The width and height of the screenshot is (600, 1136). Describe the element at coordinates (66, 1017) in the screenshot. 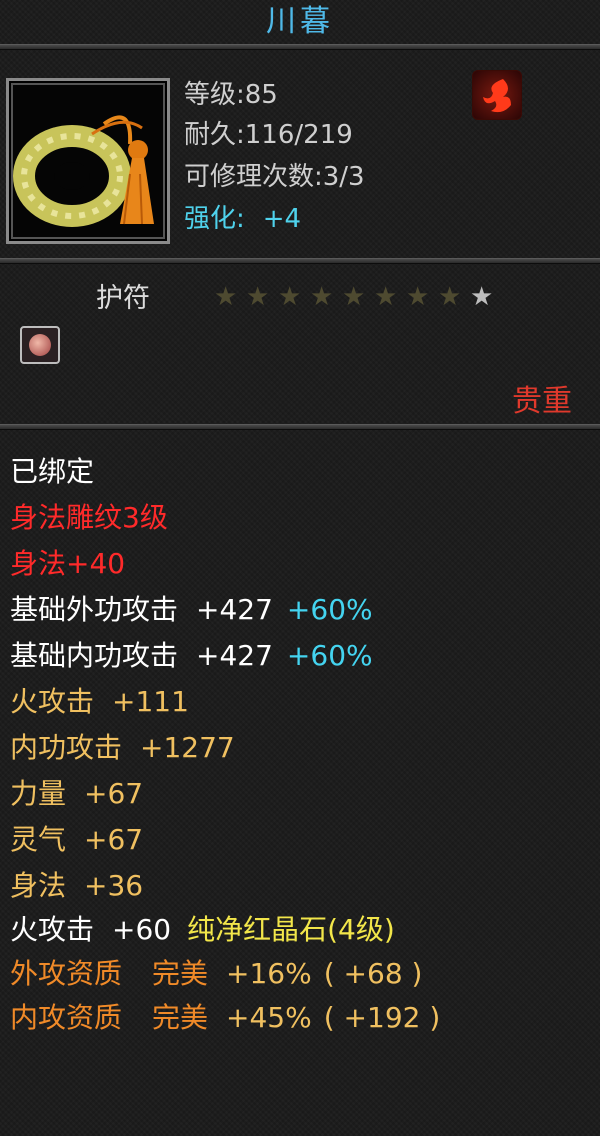

I see `attr-label: 内攻资质` at that location.